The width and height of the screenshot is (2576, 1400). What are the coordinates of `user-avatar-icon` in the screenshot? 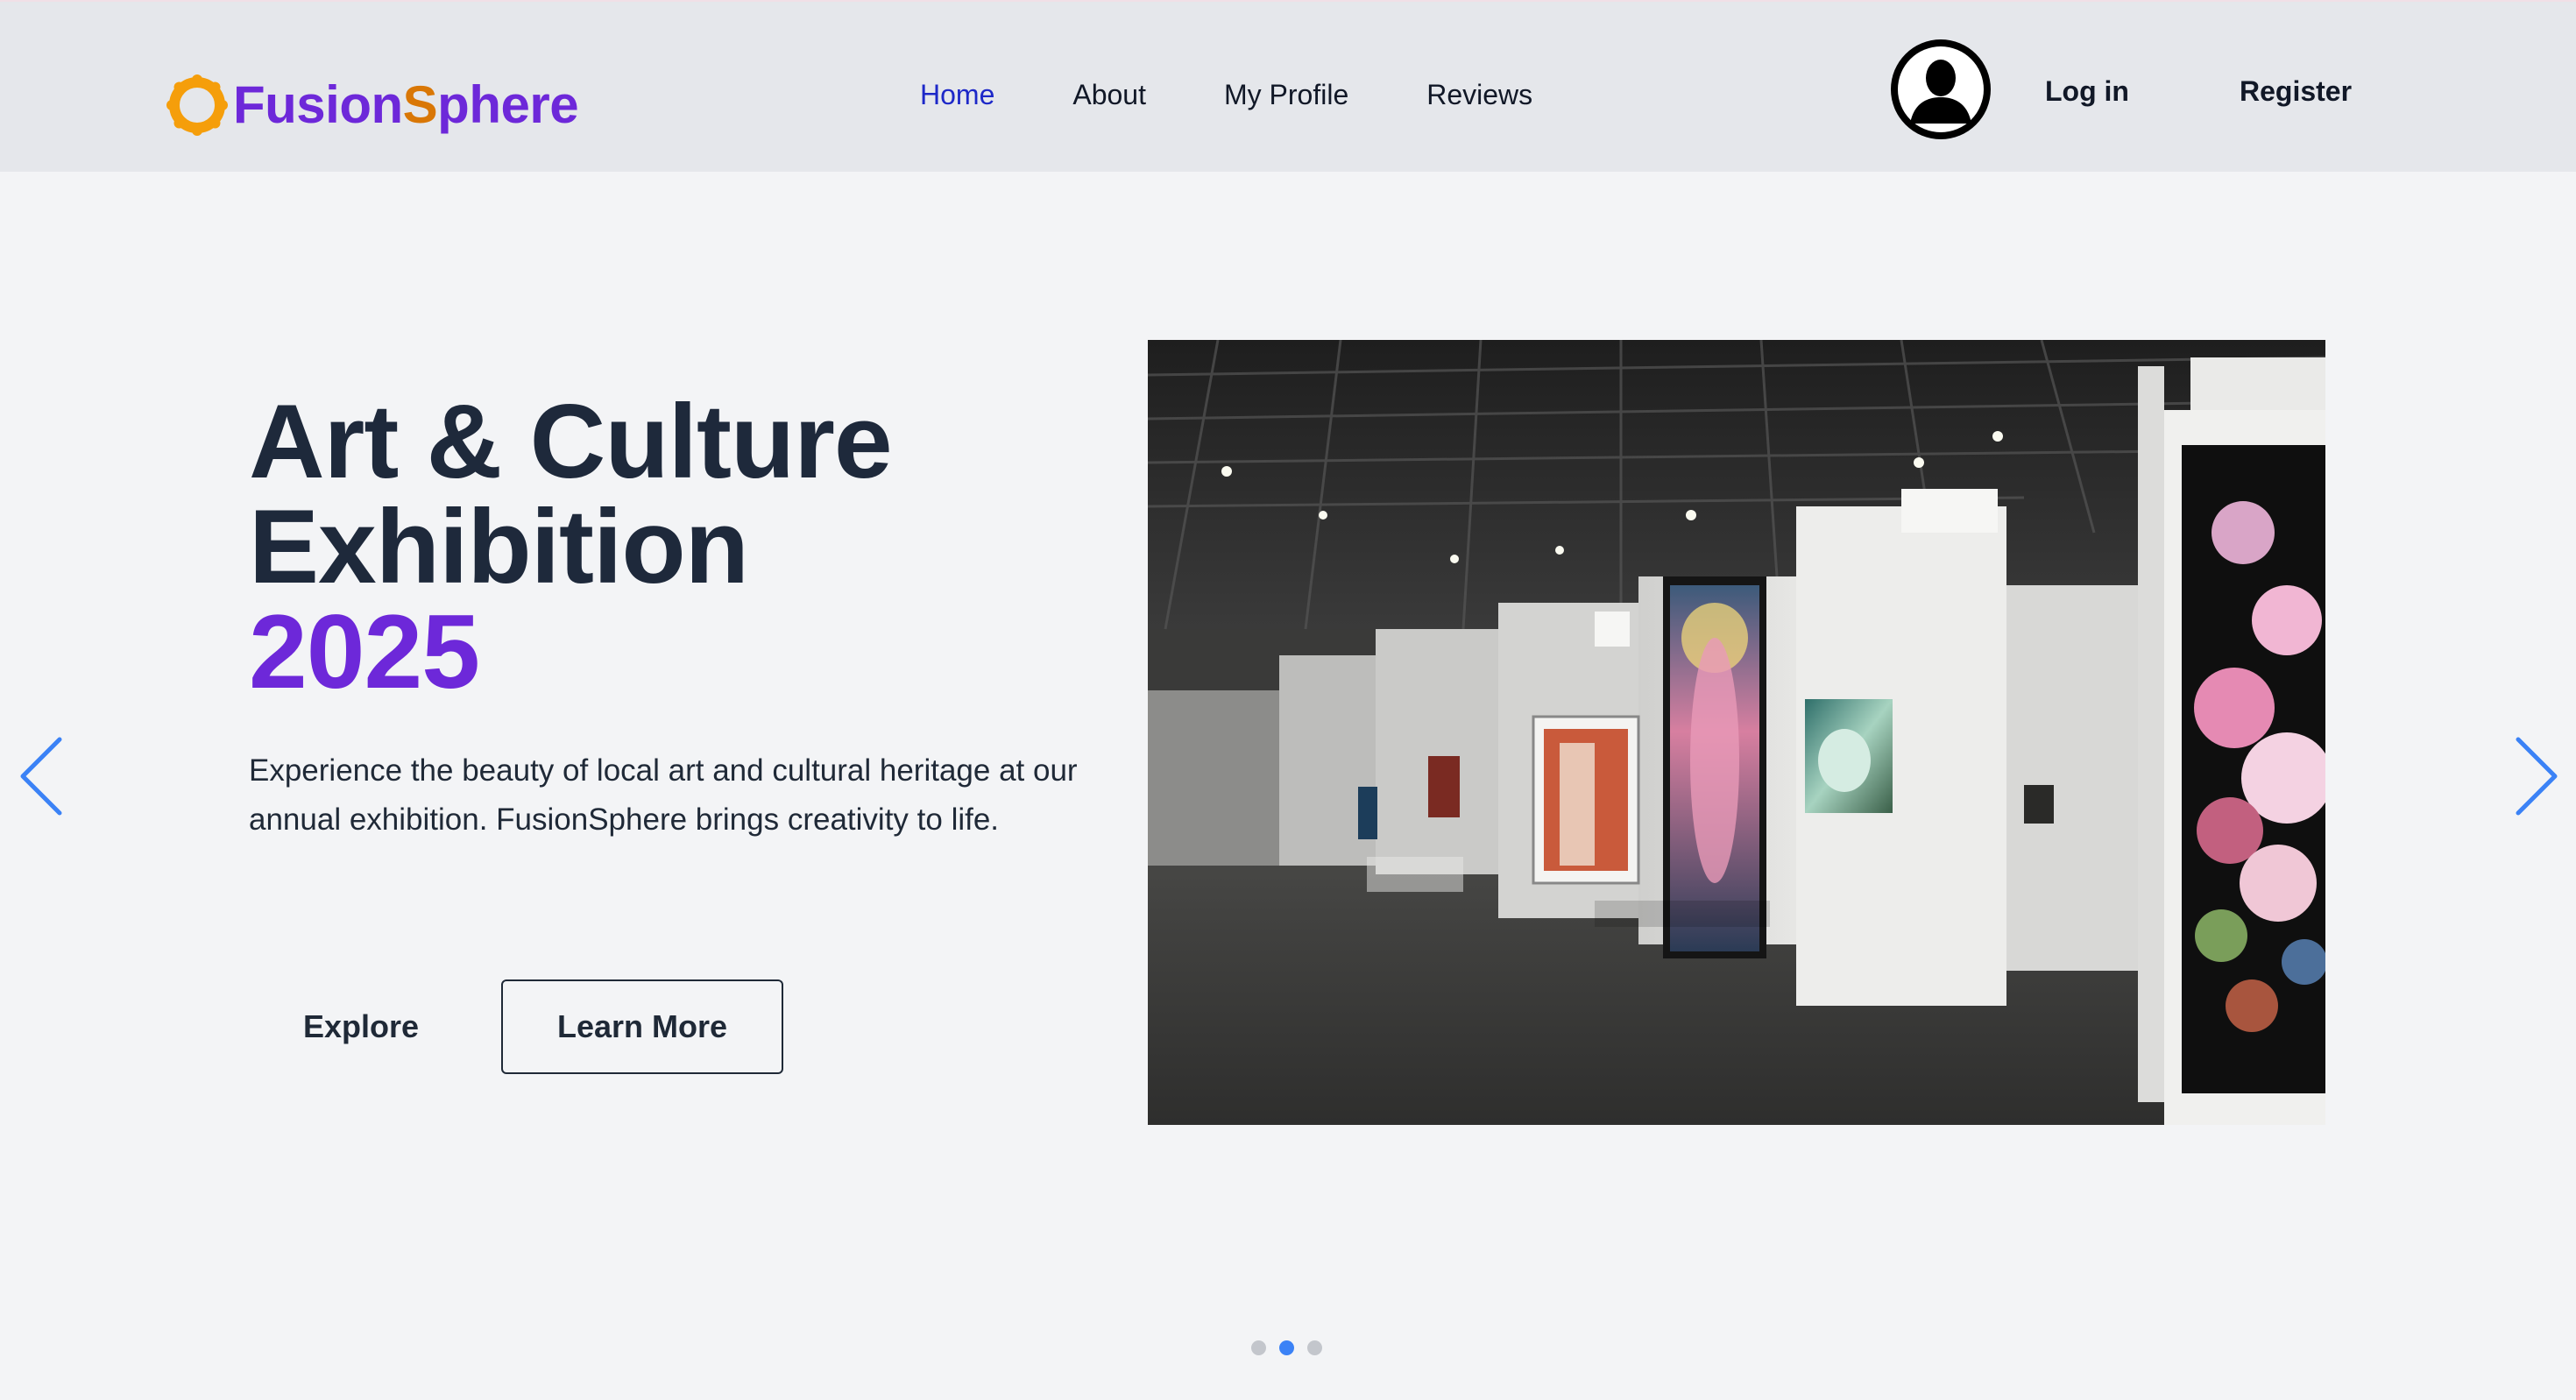 It's located at (1941, 89).